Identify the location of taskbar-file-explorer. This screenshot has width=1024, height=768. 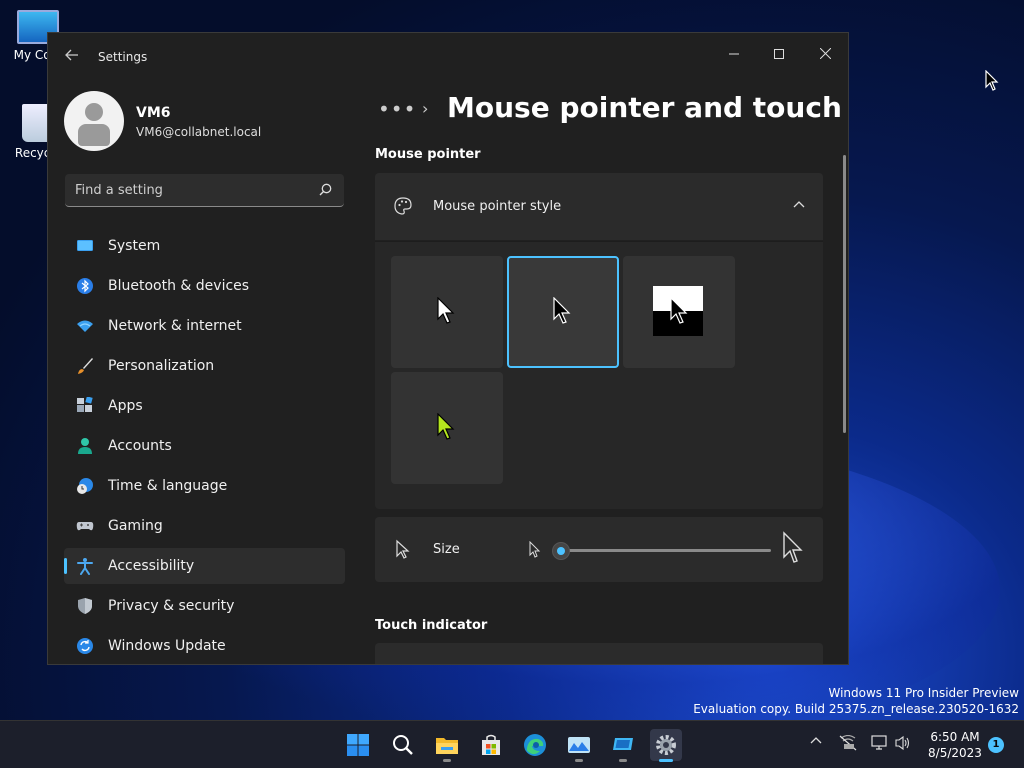
(447, 745).